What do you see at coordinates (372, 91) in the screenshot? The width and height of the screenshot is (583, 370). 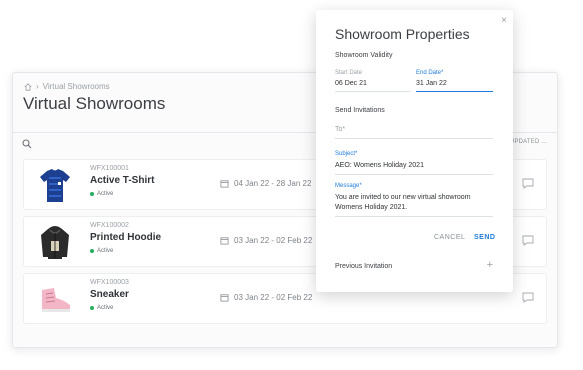 I see `start-date-underline` at bounding box center [372, 91].